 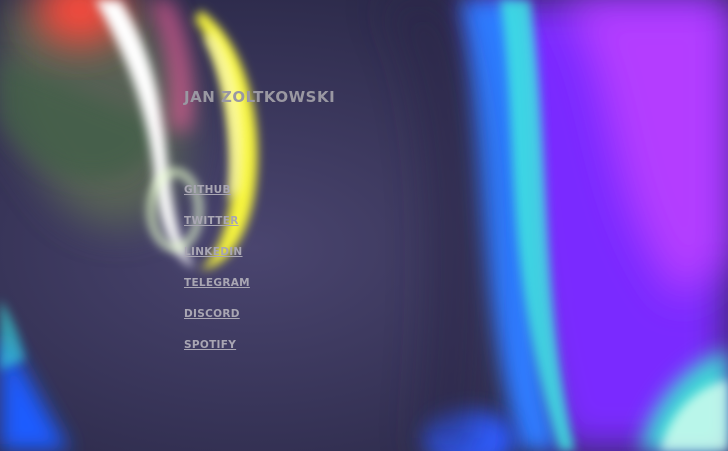 What do you see at coordinates (210, 345) in the screenshot?
I see `spotify-link: SPOTIFY` at bounding box center [210, 345].